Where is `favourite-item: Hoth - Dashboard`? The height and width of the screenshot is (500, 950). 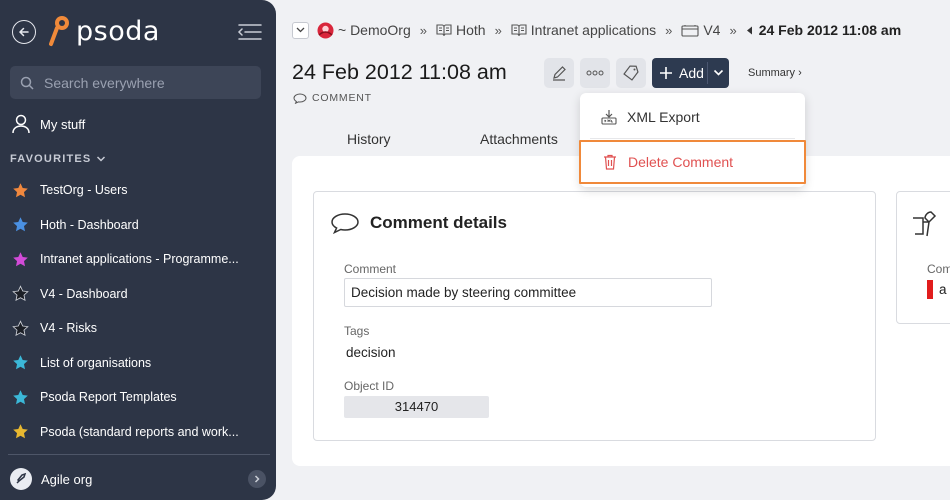
favourite-item: Hoth - Dashboard is located at coordinates (139, 225).